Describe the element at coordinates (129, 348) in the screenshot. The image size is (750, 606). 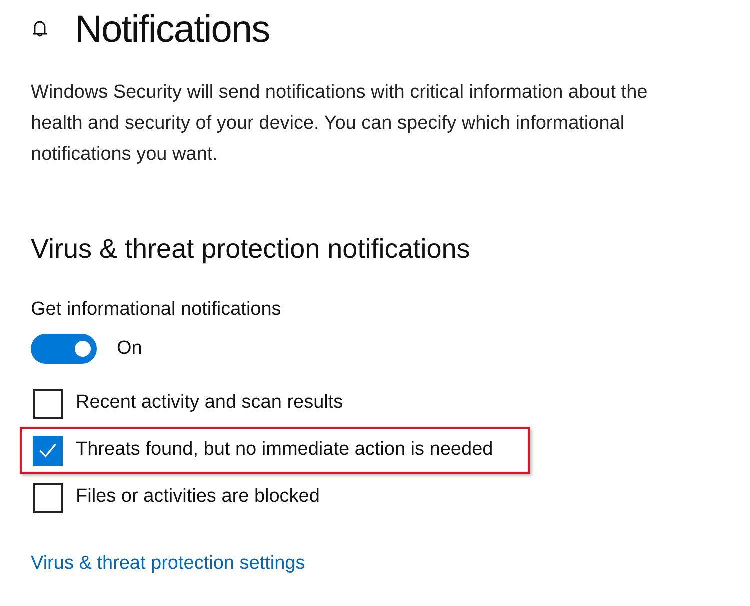
I see `toggle-state-text: On` at that location.